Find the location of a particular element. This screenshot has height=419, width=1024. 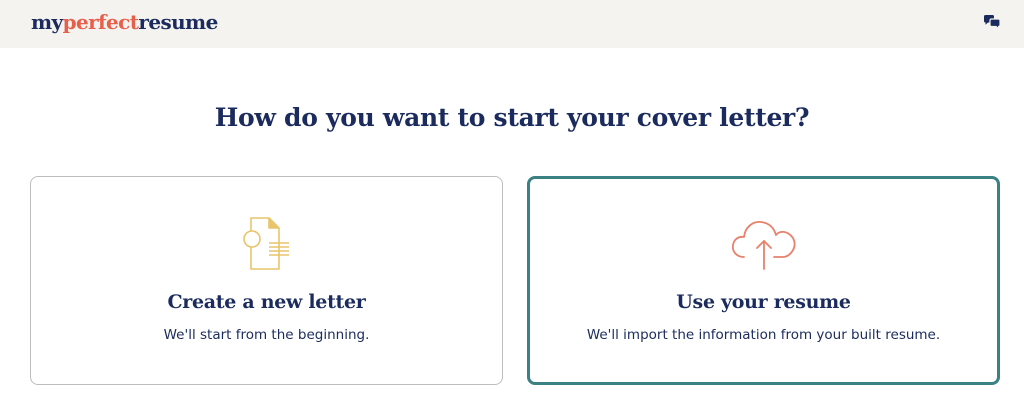

chat-bubbles-icon is located at coordinates (992, 22).